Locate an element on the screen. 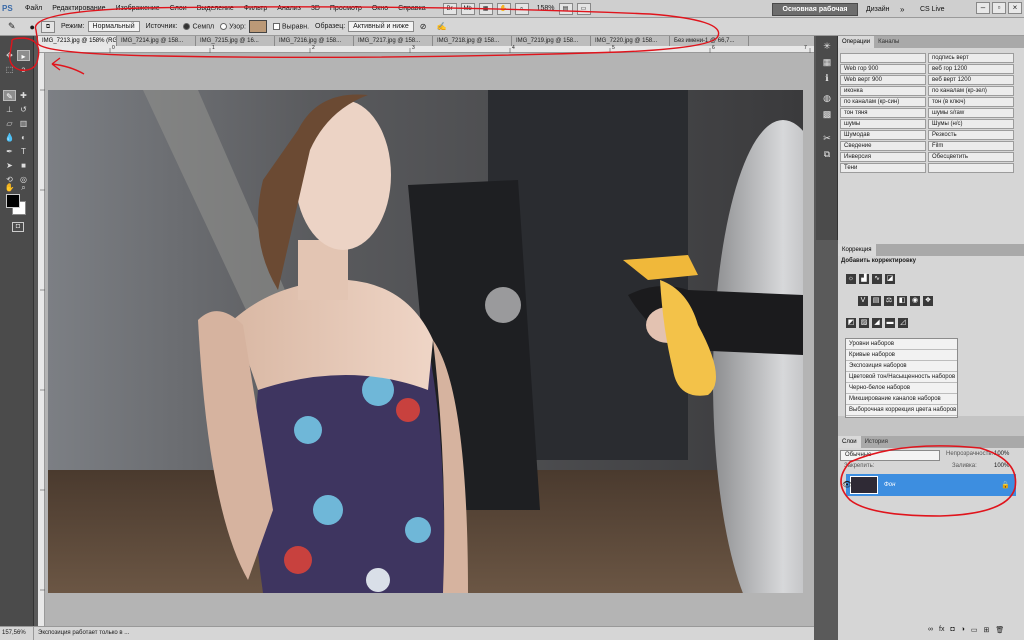 This screenshot has height=640, width=1024. action-button: Инверсия is located at coordinates (883, 157).